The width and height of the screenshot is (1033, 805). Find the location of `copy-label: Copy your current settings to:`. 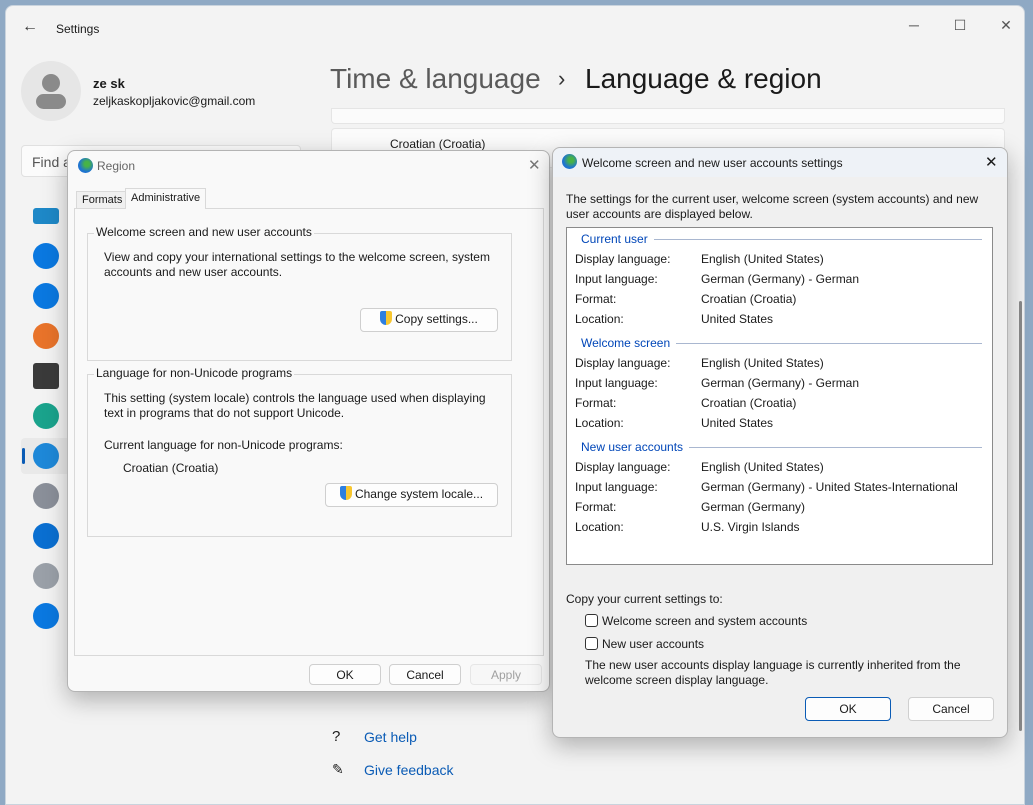

copy-label: Copy your current settings to: is located at coordinates (644, 599).